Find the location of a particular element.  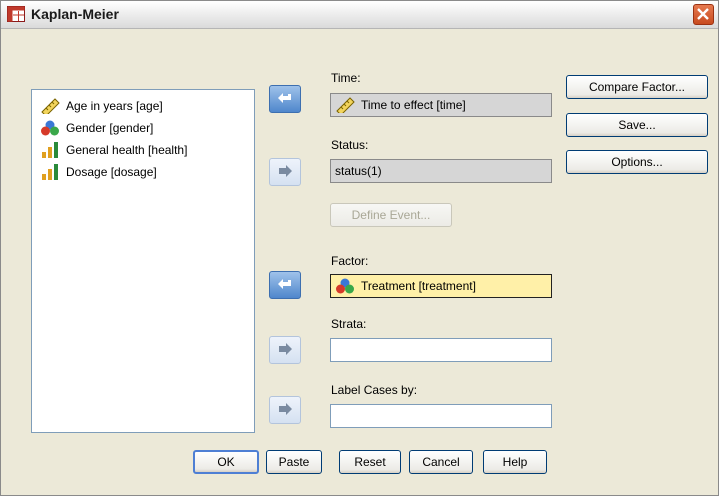

strata-field is located at coordinates (441, 350).